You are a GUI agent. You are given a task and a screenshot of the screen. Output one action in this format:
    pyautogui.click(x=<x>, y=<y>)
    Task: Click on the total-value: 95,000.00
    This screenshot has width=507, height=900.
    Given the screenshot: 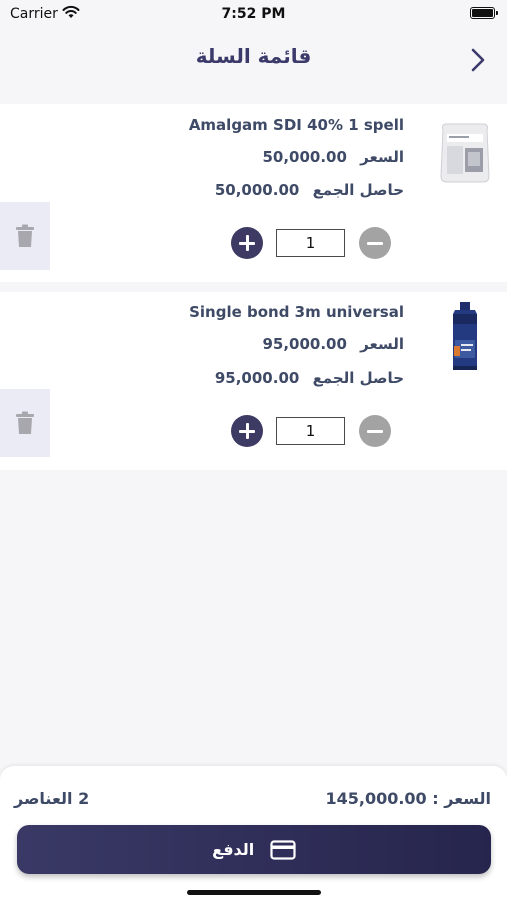 What is the action you would take?
    pyautogui.click(x=257, y=378)
    